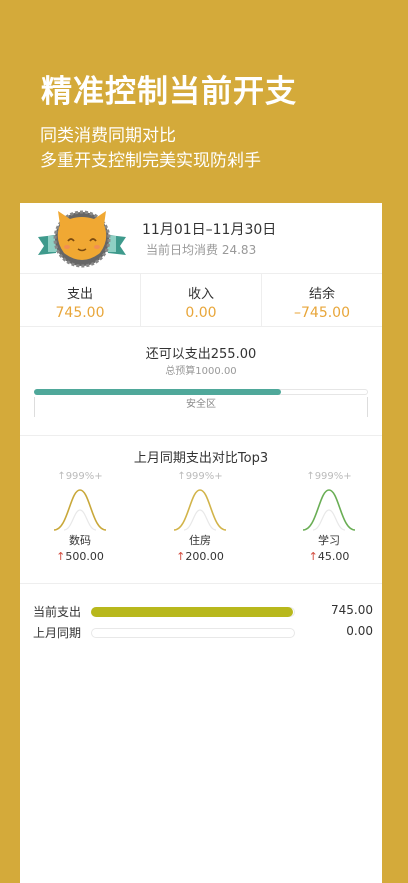 The width and height of the screenshot is (408, 883). I want to click on stat-value: –745.00, so click(322, 313).